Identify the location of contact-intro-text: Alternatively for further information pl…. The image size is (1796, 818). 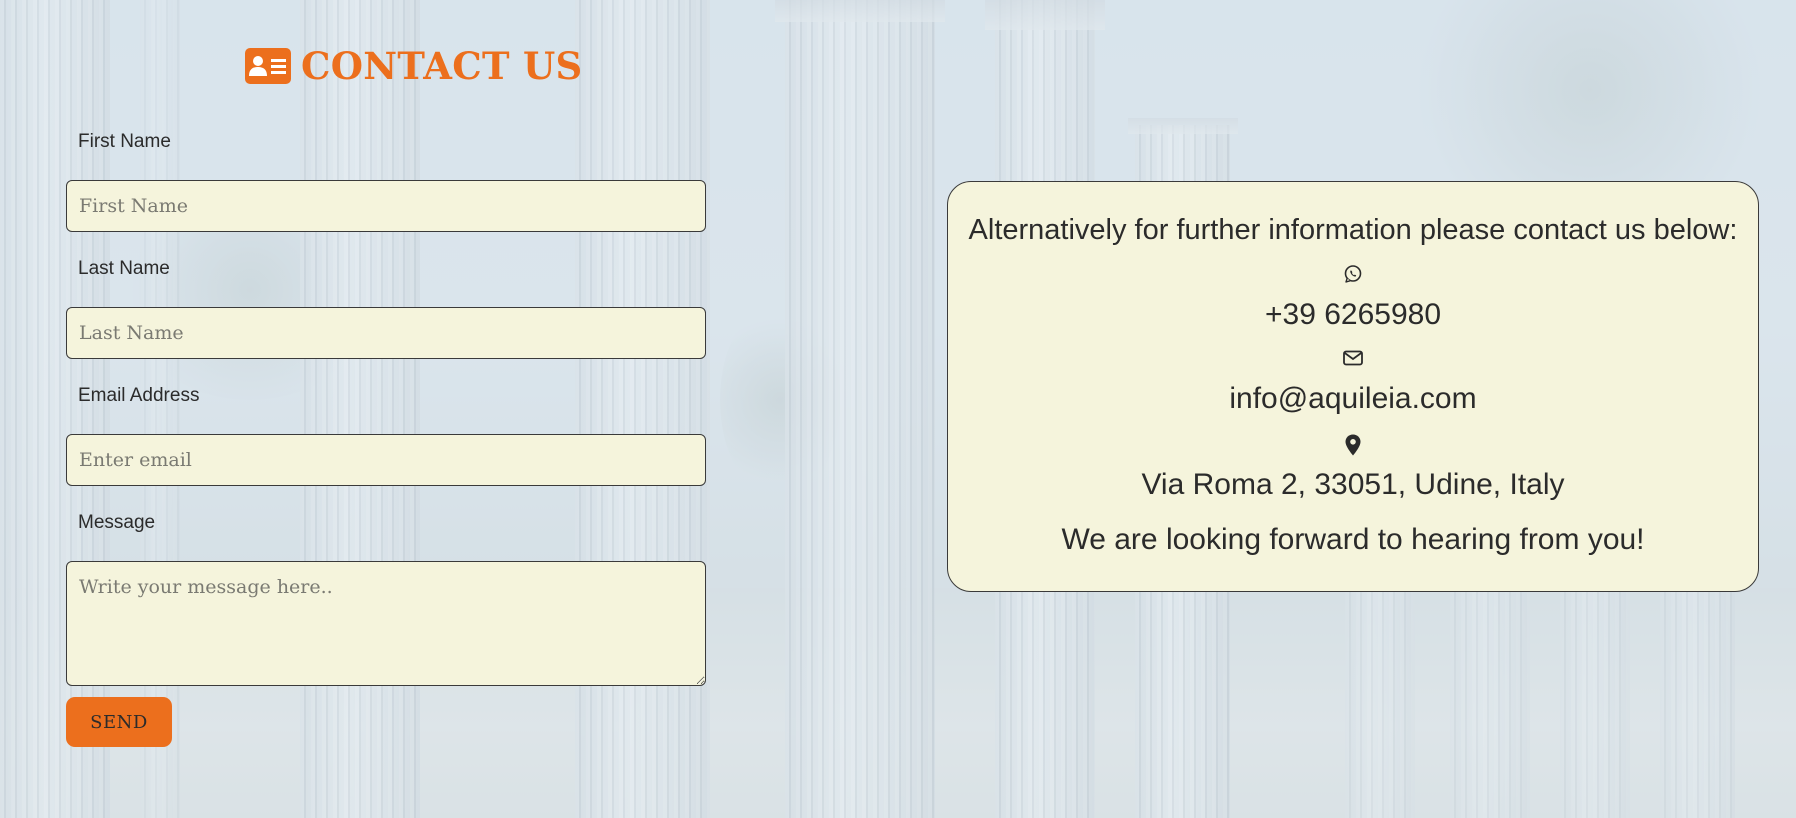
(1353, 230).